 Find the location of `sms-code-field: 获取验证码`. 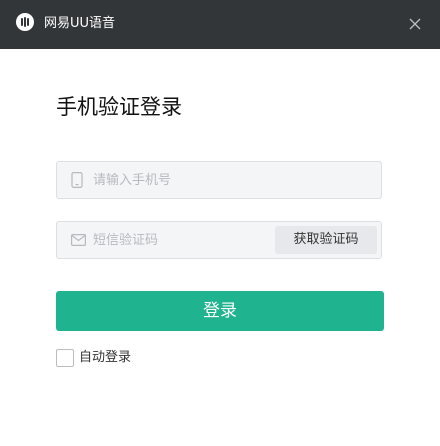

sms-code-field: 获取验证码 is located at coordinates (219, 240).